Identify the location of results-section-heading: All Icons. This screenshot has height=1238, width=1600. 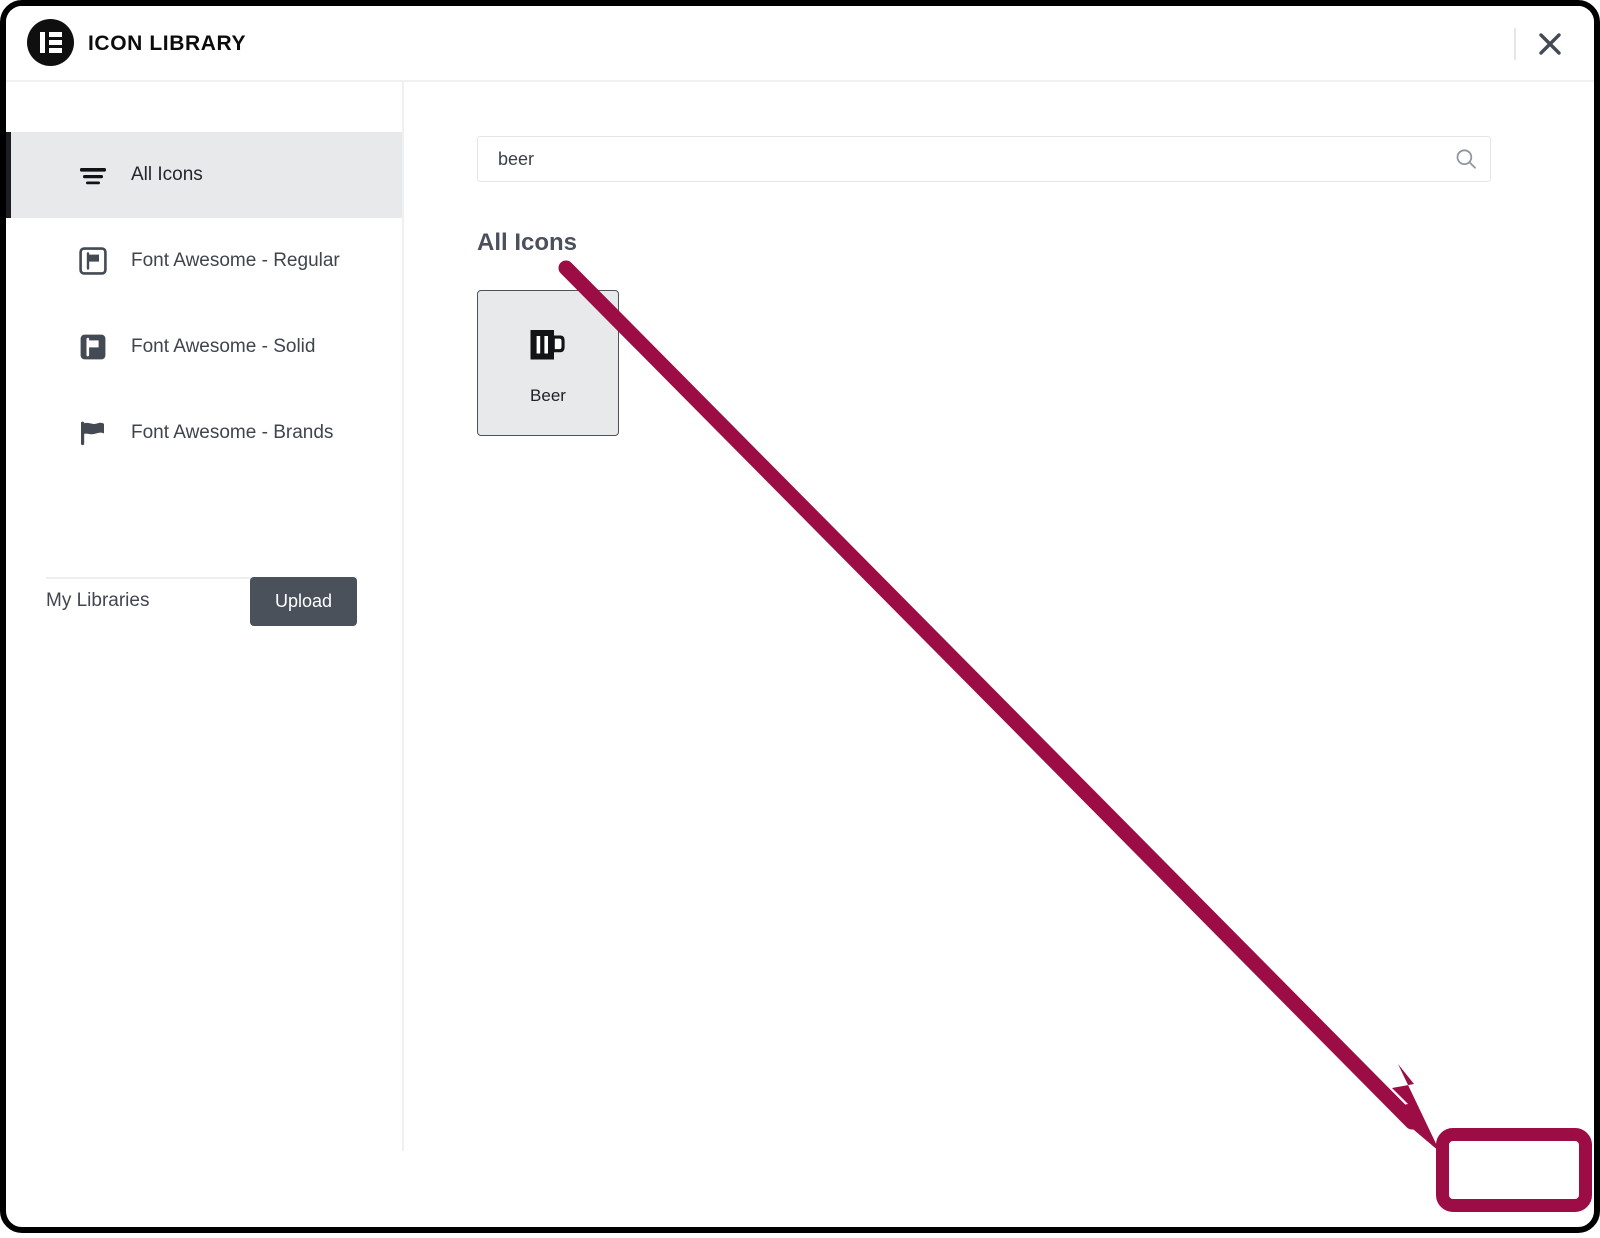
(527, 242).